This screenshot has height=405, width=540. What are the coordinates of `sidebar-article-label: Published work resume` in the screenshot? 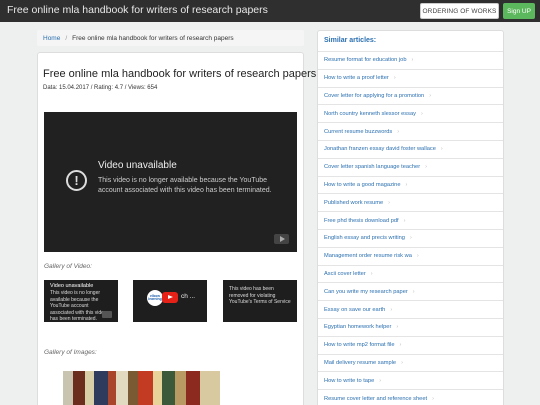 It's located at (354, 202).